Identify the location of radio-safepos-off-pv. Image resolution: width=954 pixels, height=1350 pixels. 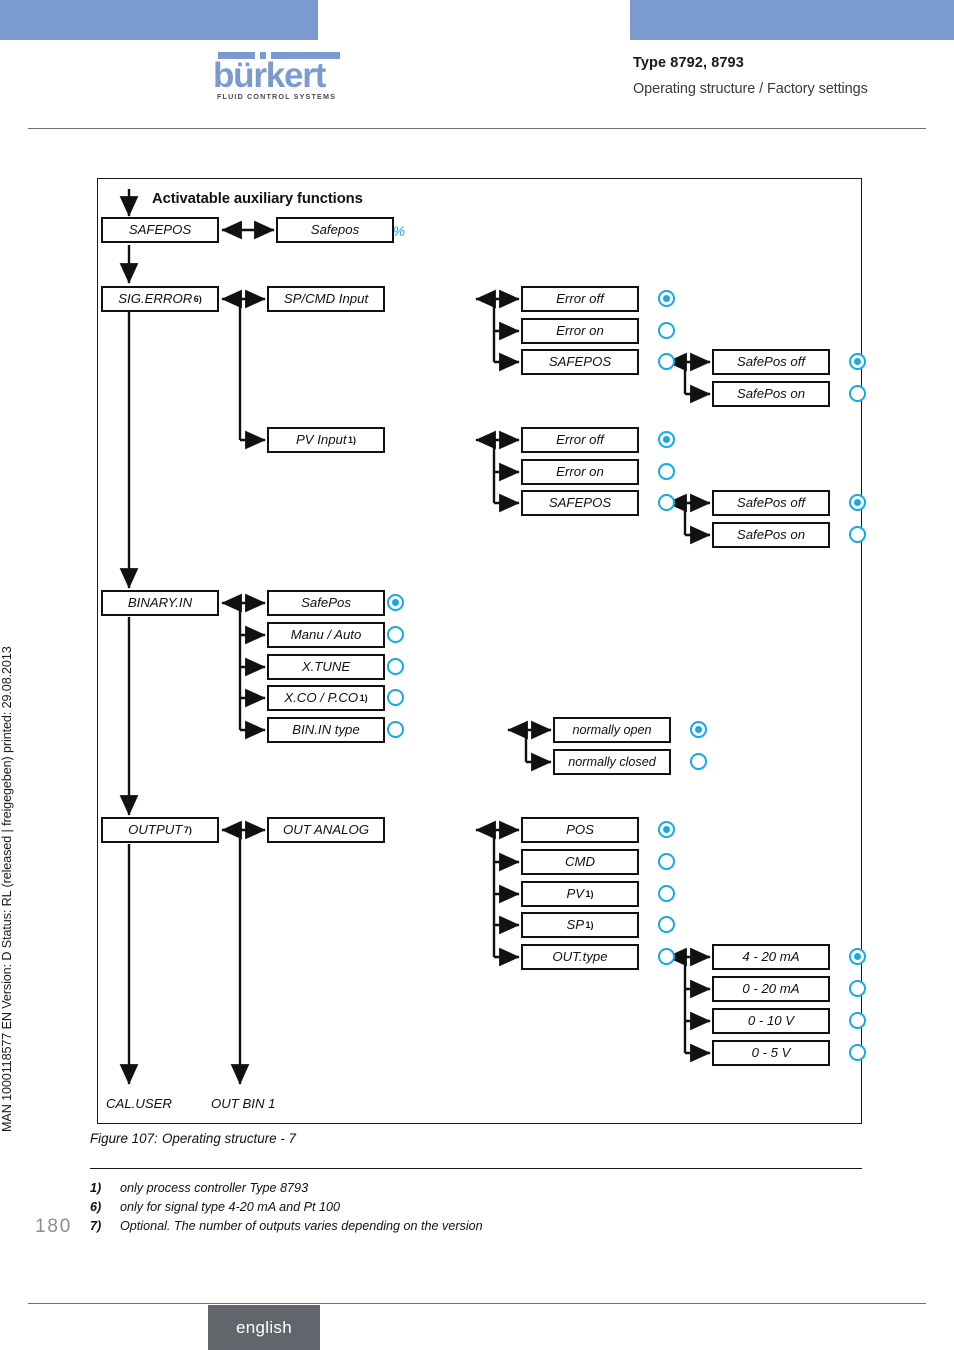
(857, 502).